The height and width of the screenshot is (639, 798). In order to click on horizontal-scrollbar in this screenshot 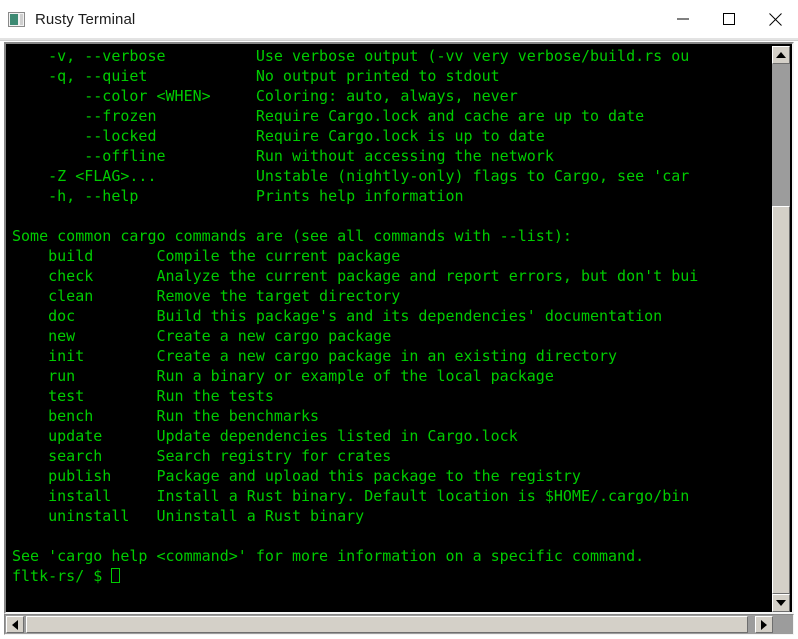, I will do `click(399, 624)`.